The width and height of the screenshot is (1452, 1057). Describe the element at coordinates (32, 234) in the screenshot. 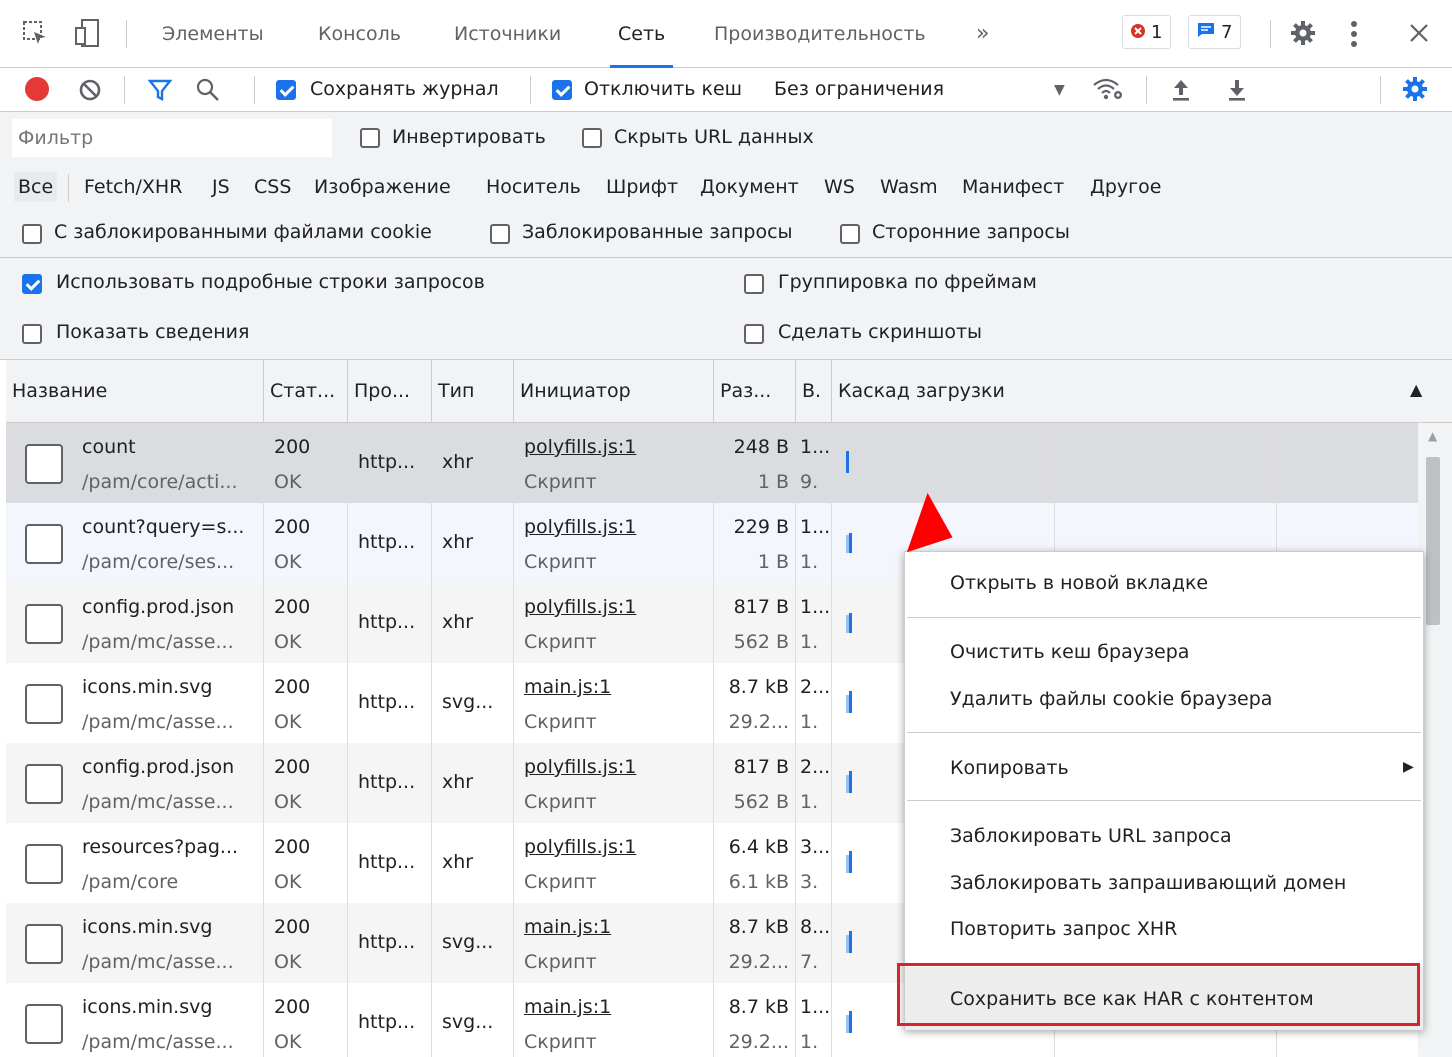

I see `blocked-cookies-checkbox` at that location.